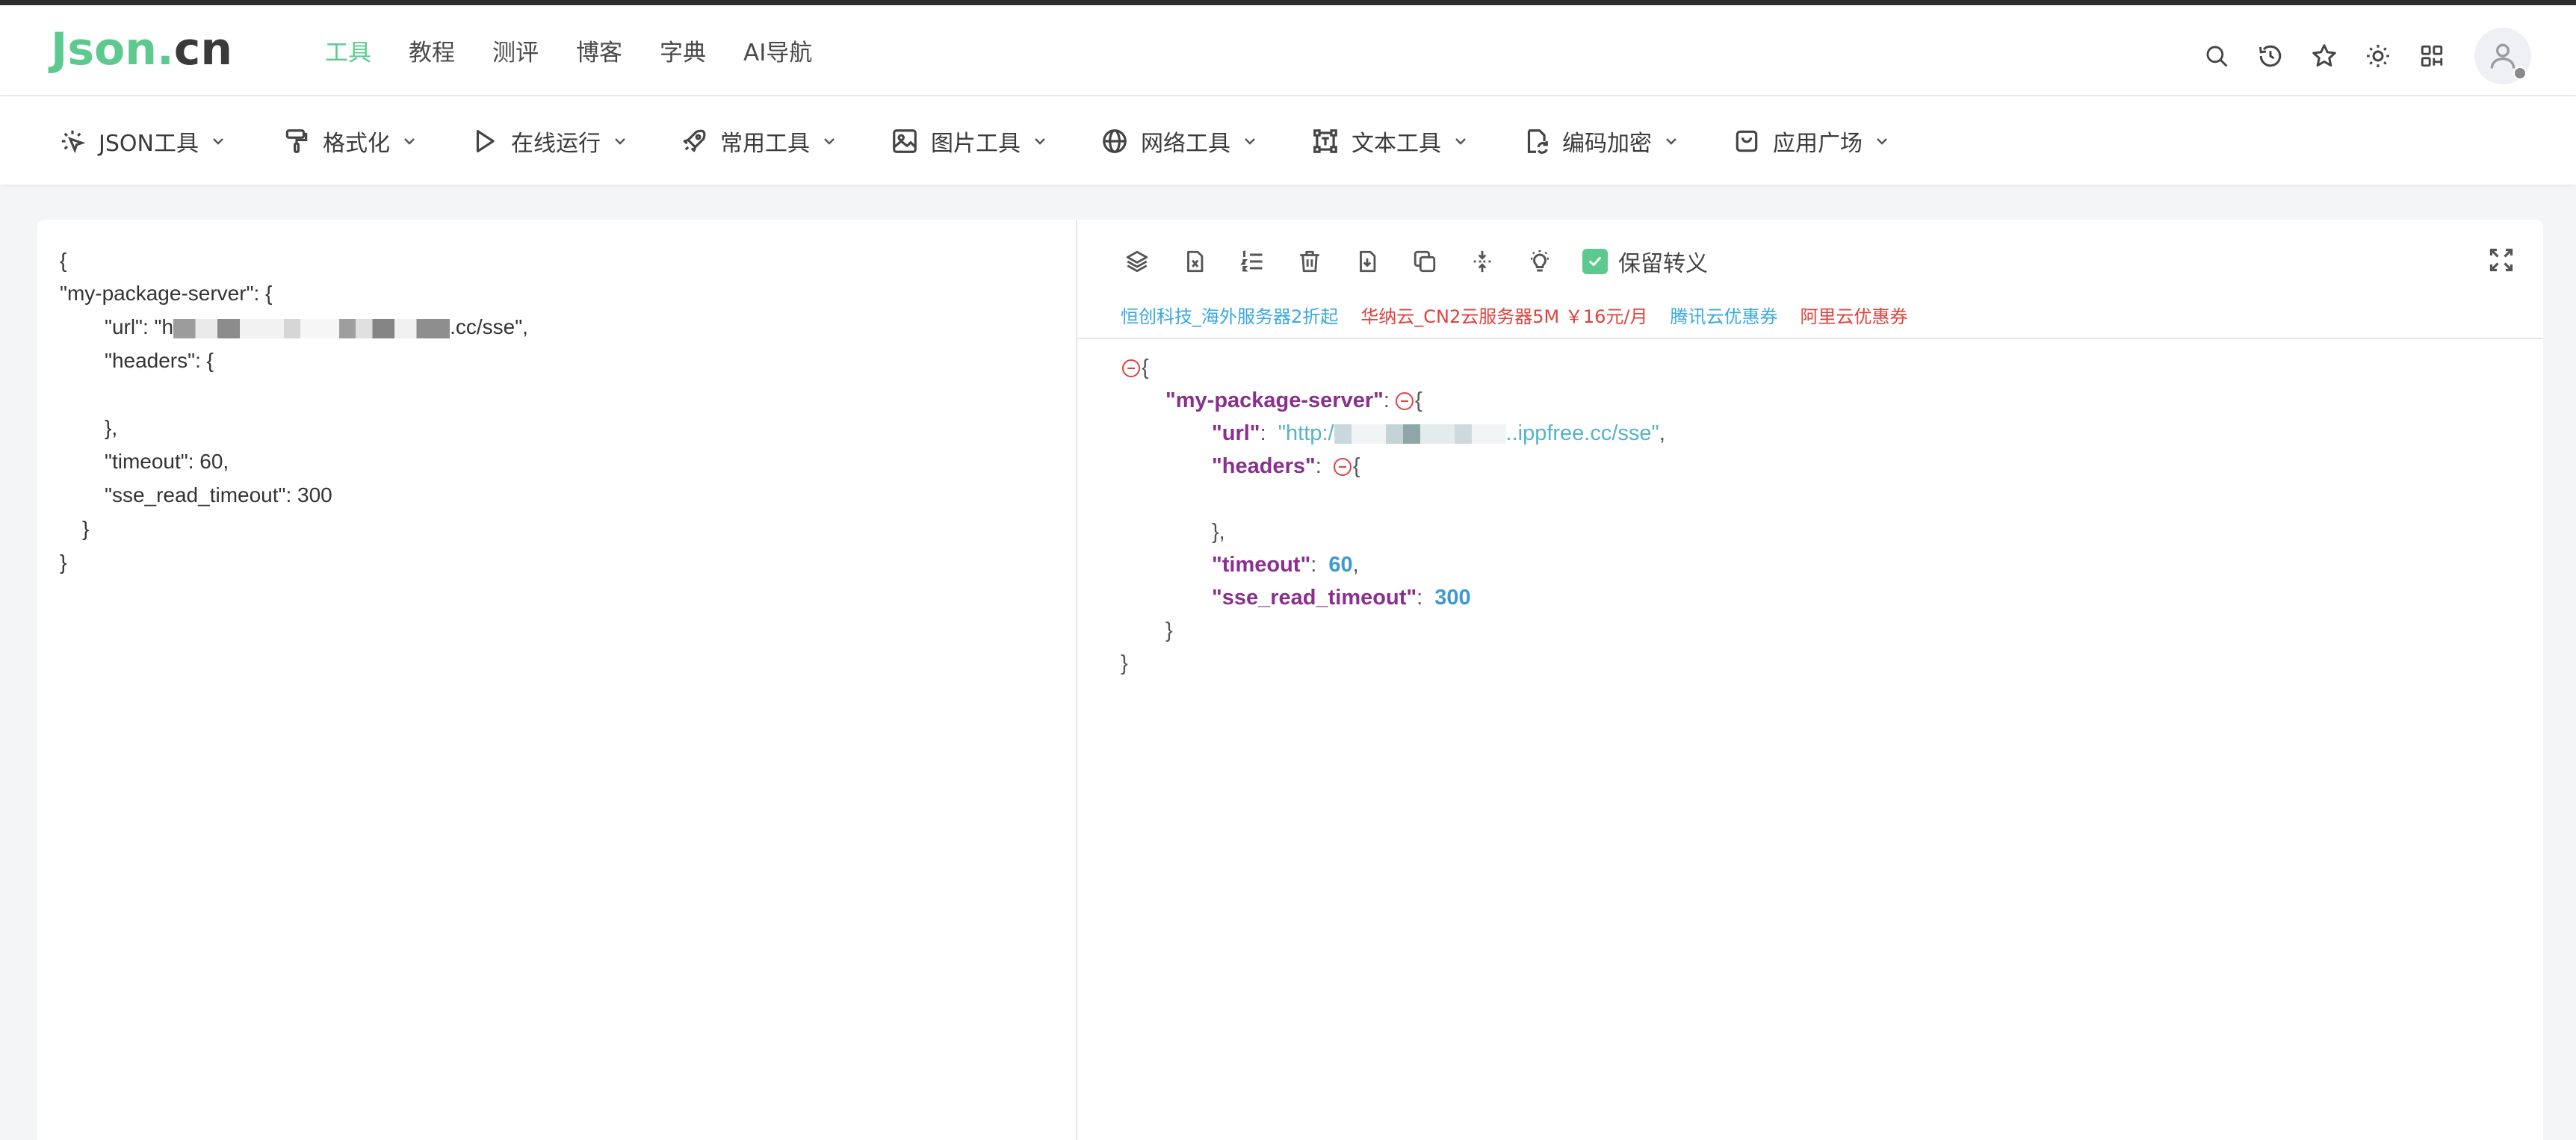 This screenshot has width=2576, height=1140. I want to click on sponsor-link-hengchuang: 恒创科技_海外服务器2折起, so click(1229, 315).